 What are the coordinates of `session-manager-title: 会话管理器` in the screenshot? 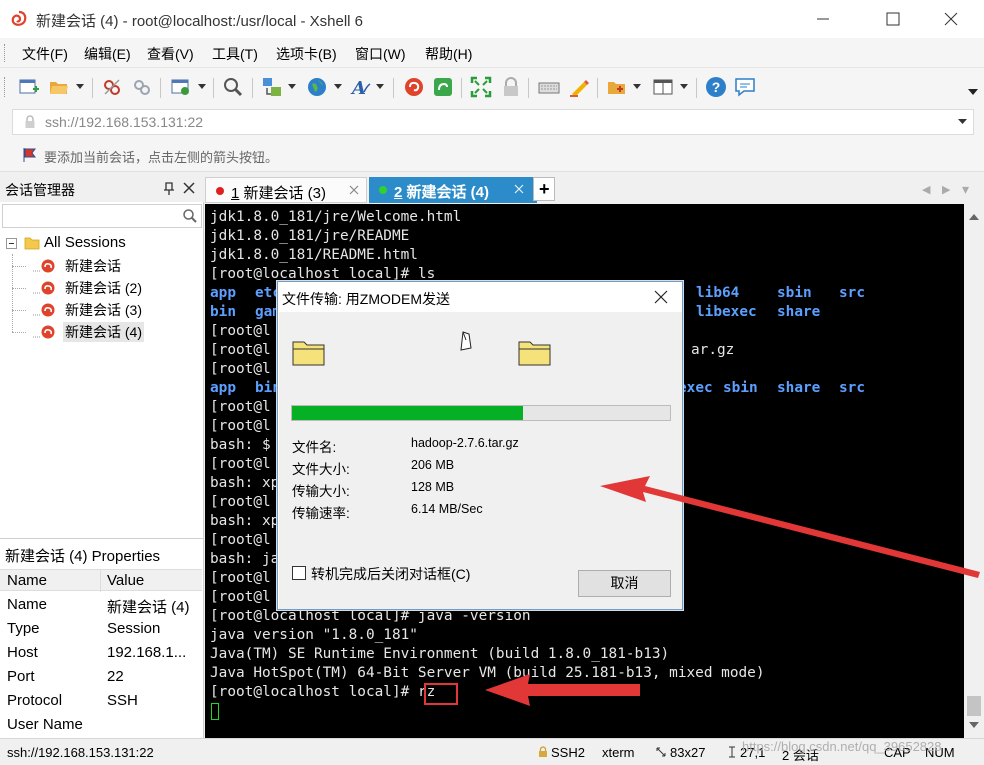 It's located at (40, 190).